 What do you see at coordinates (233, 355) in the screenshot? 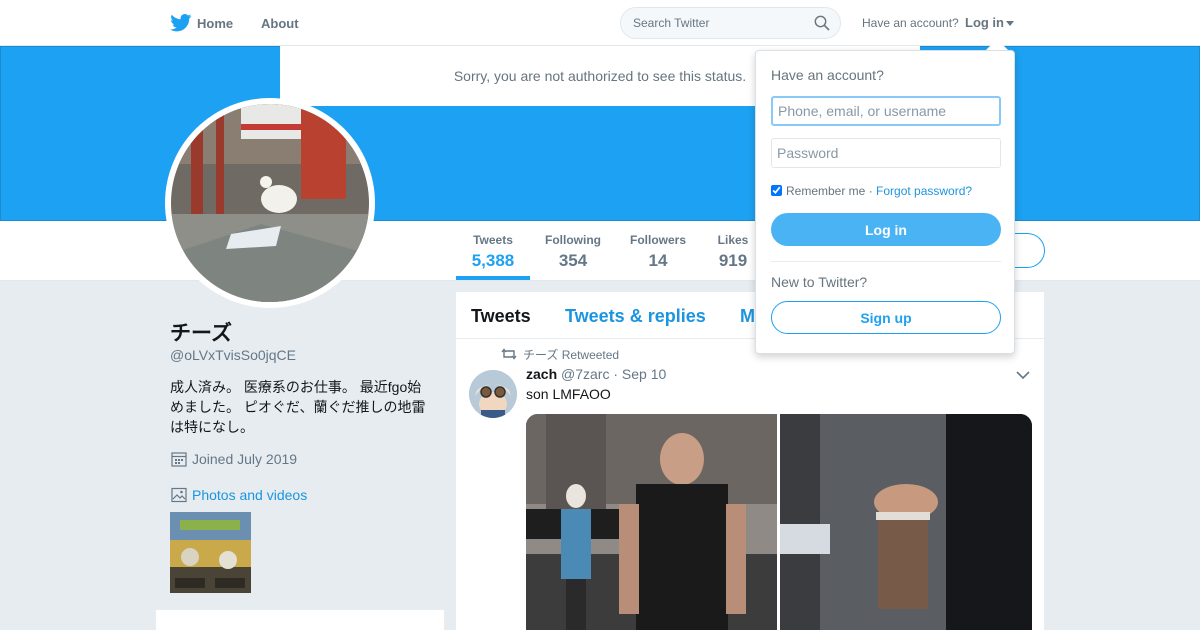
I see `profile-handle: @oLVxTvisSo0jqCE` at bounding box center [233, 355].